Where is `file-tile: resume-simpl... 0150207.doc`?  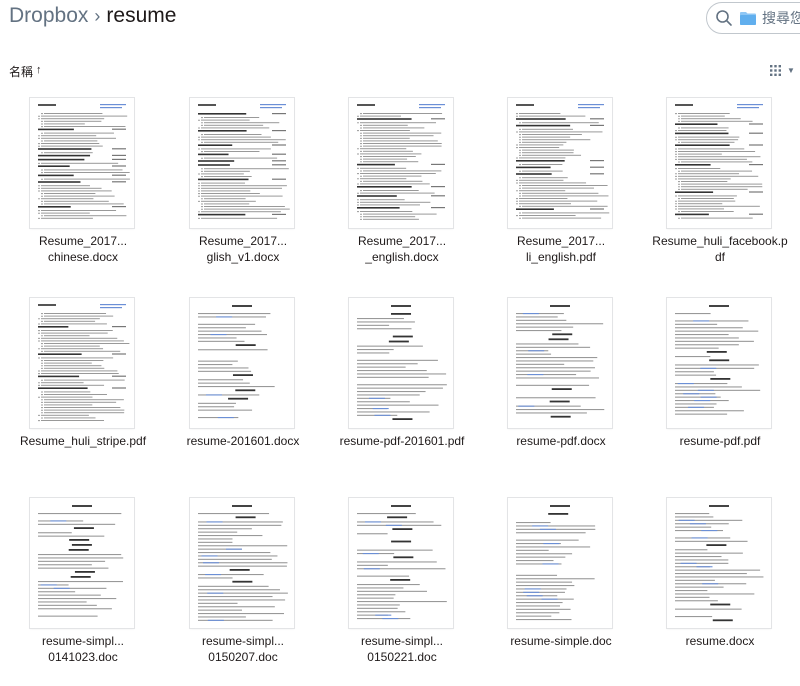
file-tile: resume-simpl... 0150207.doc is located at coordinates (243, 580).